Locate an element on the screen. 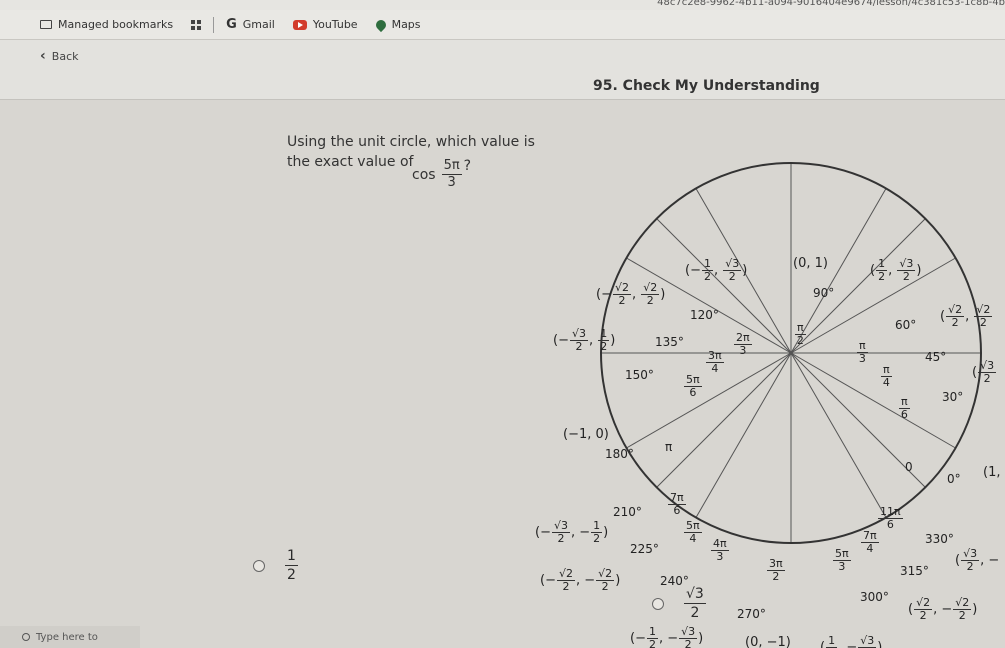 This screenshot has height=648, width=1005. bookmark-gmail: G Gmail is located at coordinates (250, 24).